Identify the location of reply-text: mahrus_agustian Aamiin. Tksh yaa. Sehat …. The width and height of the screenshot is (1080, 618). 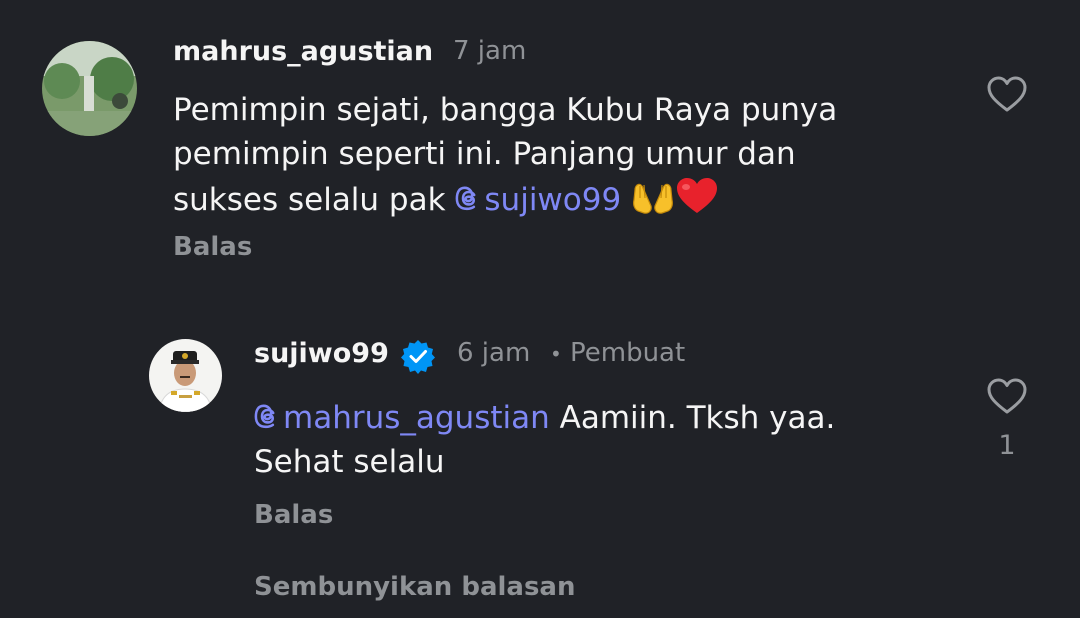
(544, 440).